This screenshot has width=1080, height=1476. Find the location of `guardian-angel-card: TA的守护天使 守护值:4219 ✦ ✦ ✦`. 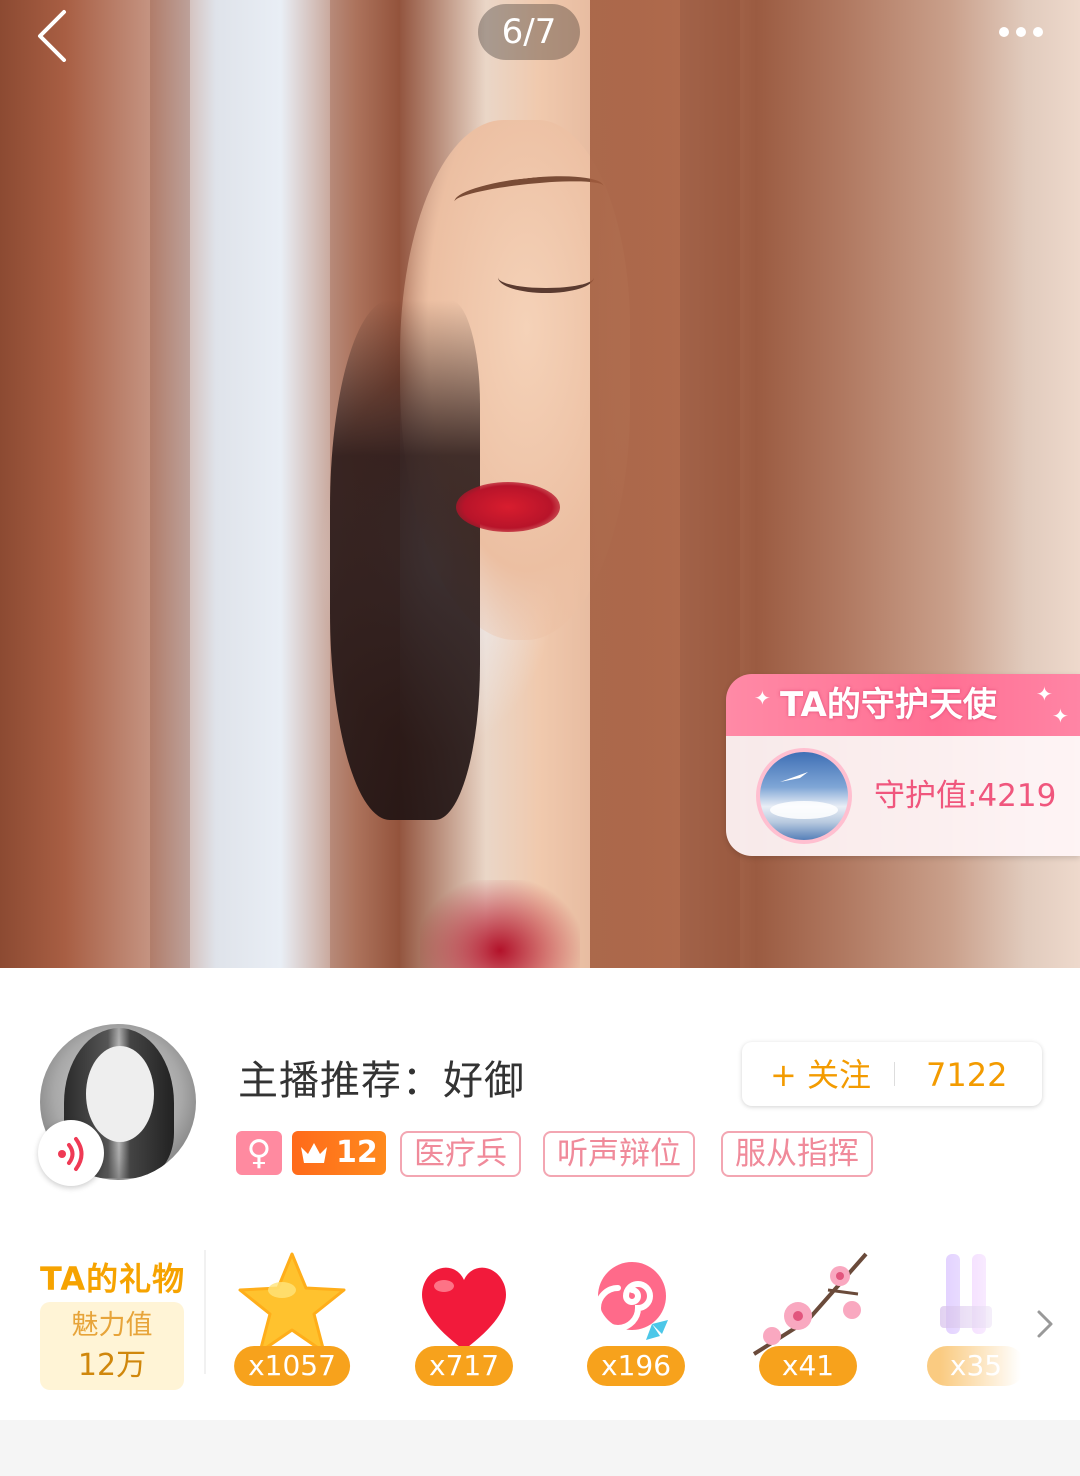

guardian-angel-card: TA的守护天使 守护值:4219 ✦ ✦ ✦ is located at coordinates (903, 765).